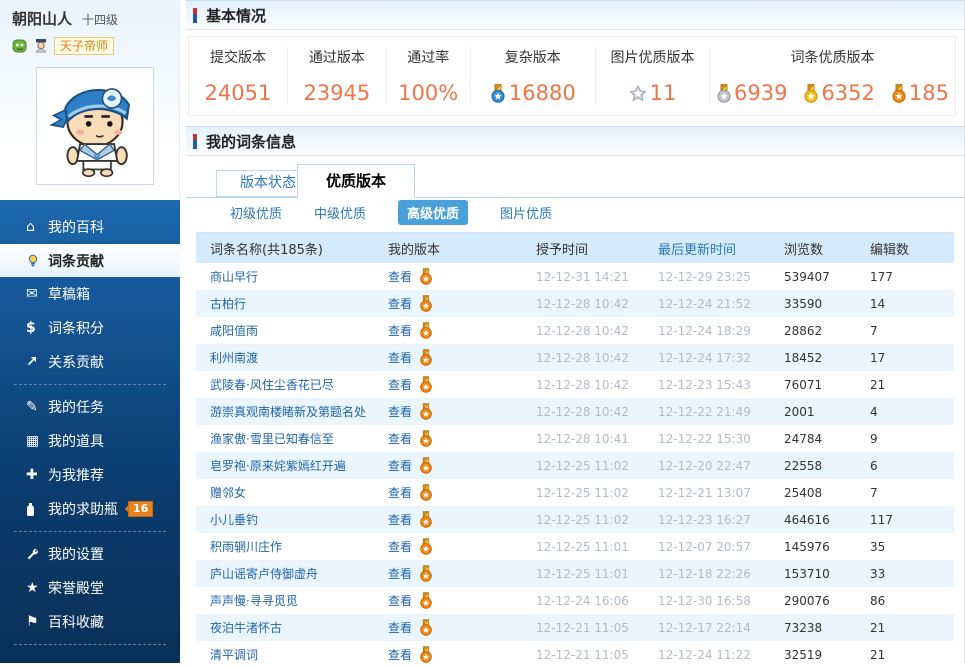 The width and height of the screenshot is (965, 668). Describe the element at coordinates (721, 248) in the screenshot. I see `col-last-updated: 最后更新时间` at that location.